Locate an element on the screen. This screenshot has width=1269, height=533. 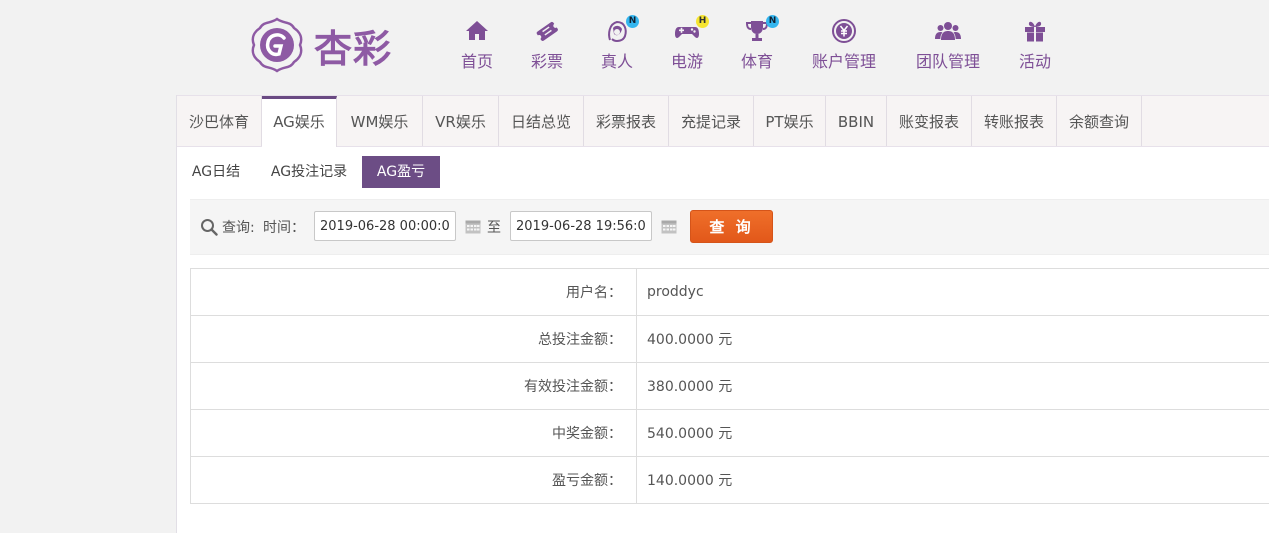
nav-sports: N 体育 is located at coordinates (758, 46).